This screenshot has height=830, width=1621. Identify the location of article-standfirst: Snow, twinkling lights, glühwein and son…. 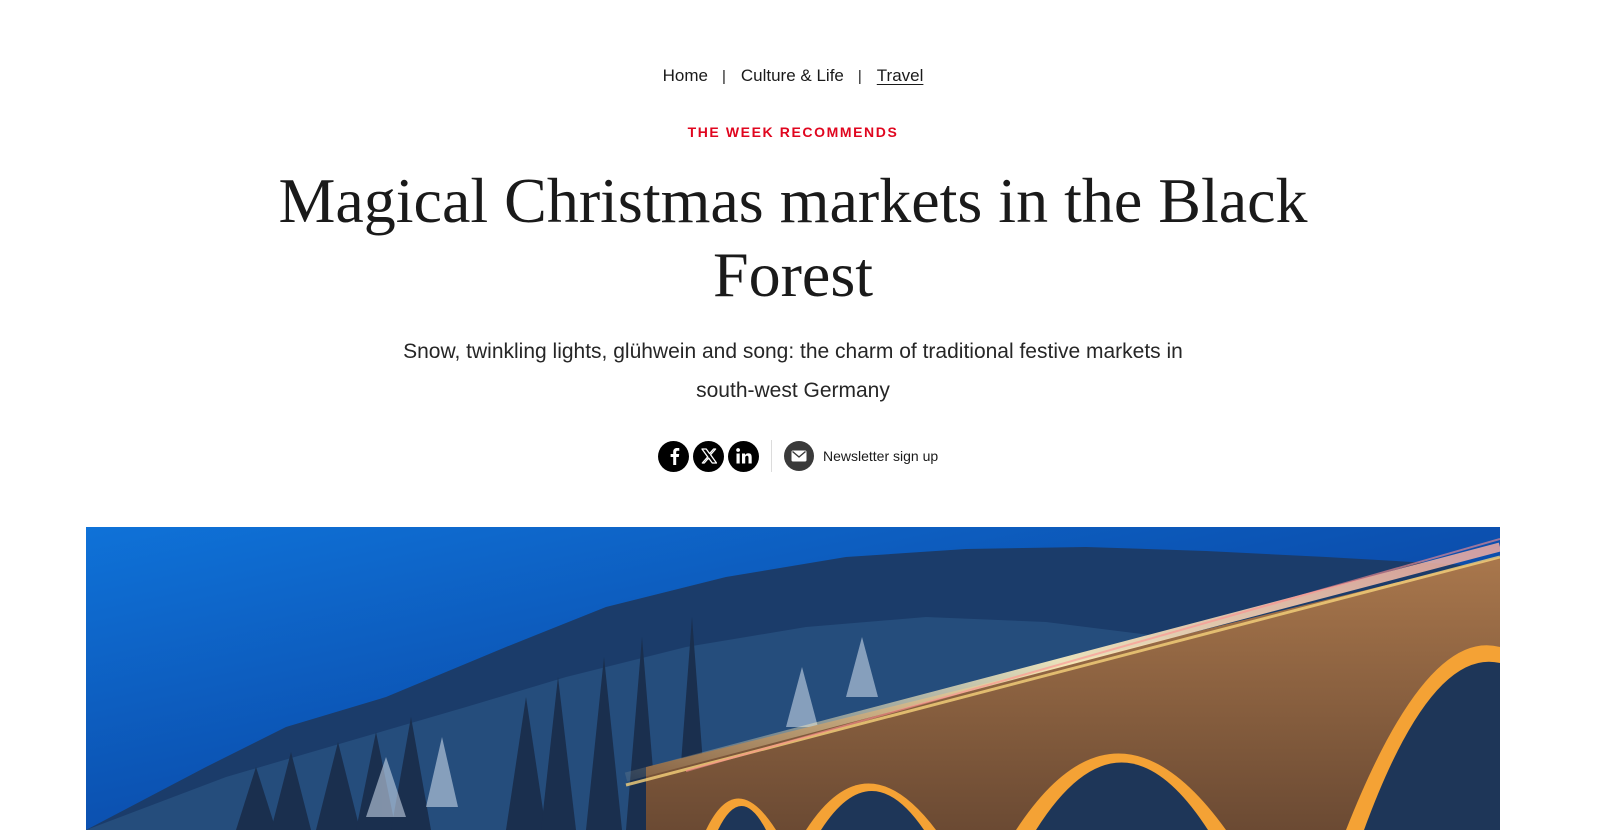
(793, 371).